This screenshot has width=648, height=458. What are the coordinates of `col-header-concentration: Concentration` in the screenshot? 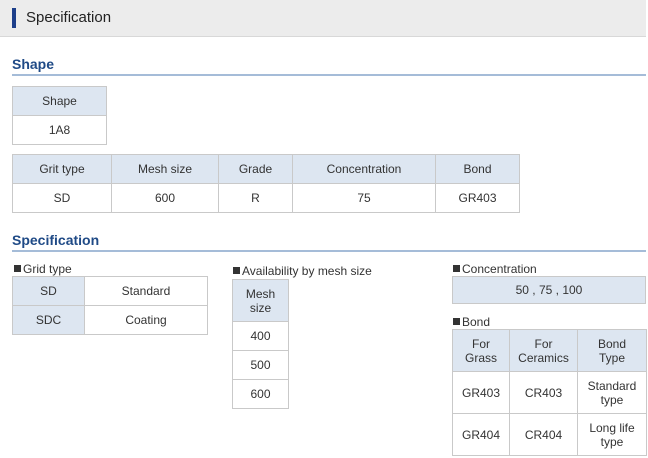 It's located at (364, 169).